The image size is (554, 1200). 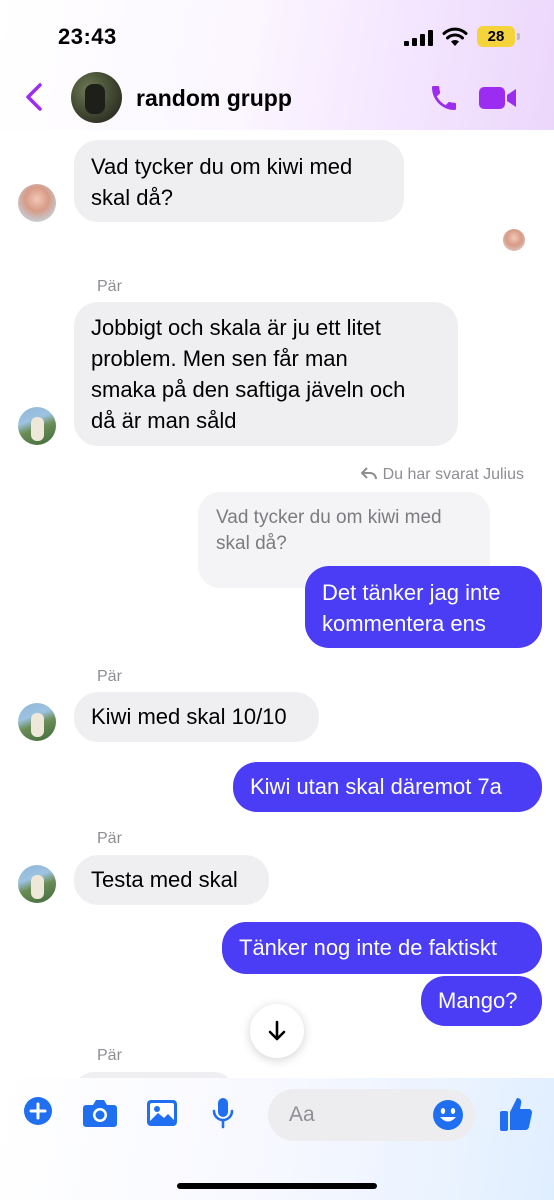 I want to click on emoji-icon, so click(x=448, y=1115).